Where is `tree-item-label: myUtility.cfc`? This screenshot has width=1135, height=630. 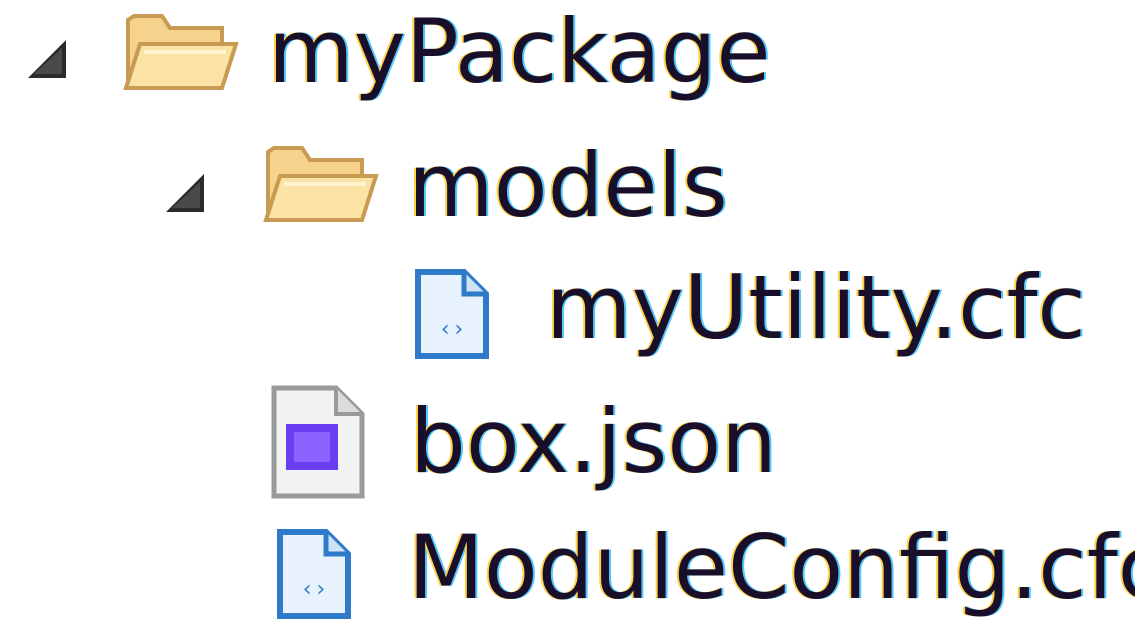 tree-item-label: myUtility.cfc is located at coordinates (816, 307).